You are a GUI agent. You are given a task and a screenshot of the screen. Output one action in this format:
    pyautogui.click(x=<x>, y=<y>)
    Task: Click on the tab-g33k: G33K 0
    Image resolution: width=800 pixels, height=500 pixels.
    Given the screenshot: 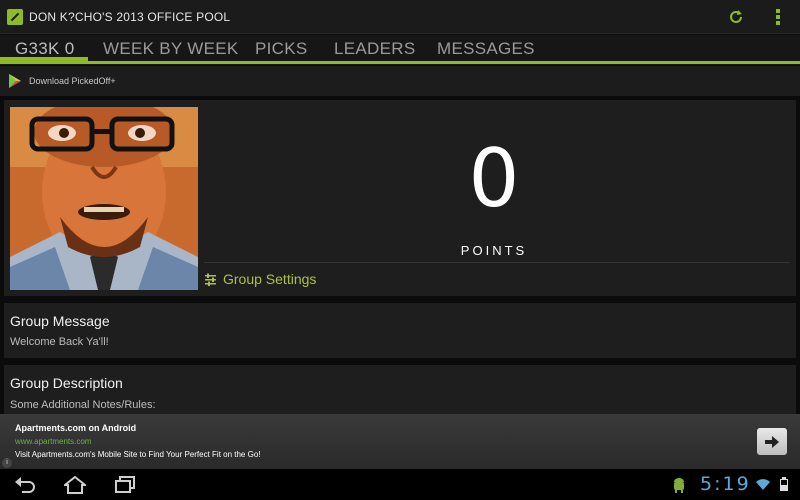 What is the action you would take?
    pyautogui.click(x=44, y=49)
    